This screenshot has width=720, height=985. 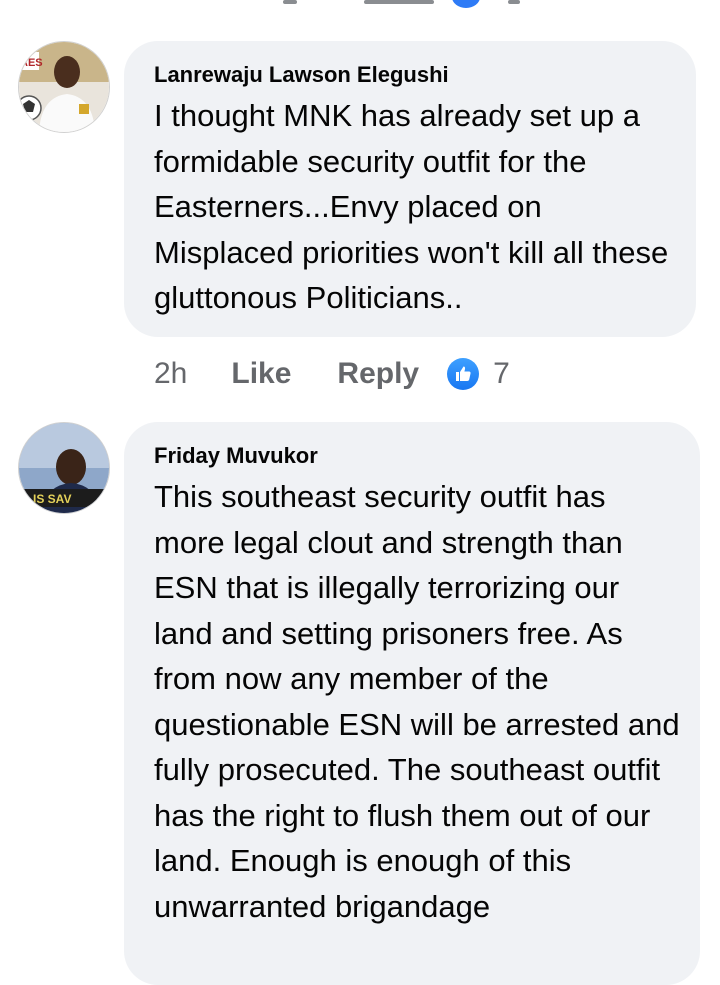 I want to click on avatar: IS SAV, so click(x=64, y=468).